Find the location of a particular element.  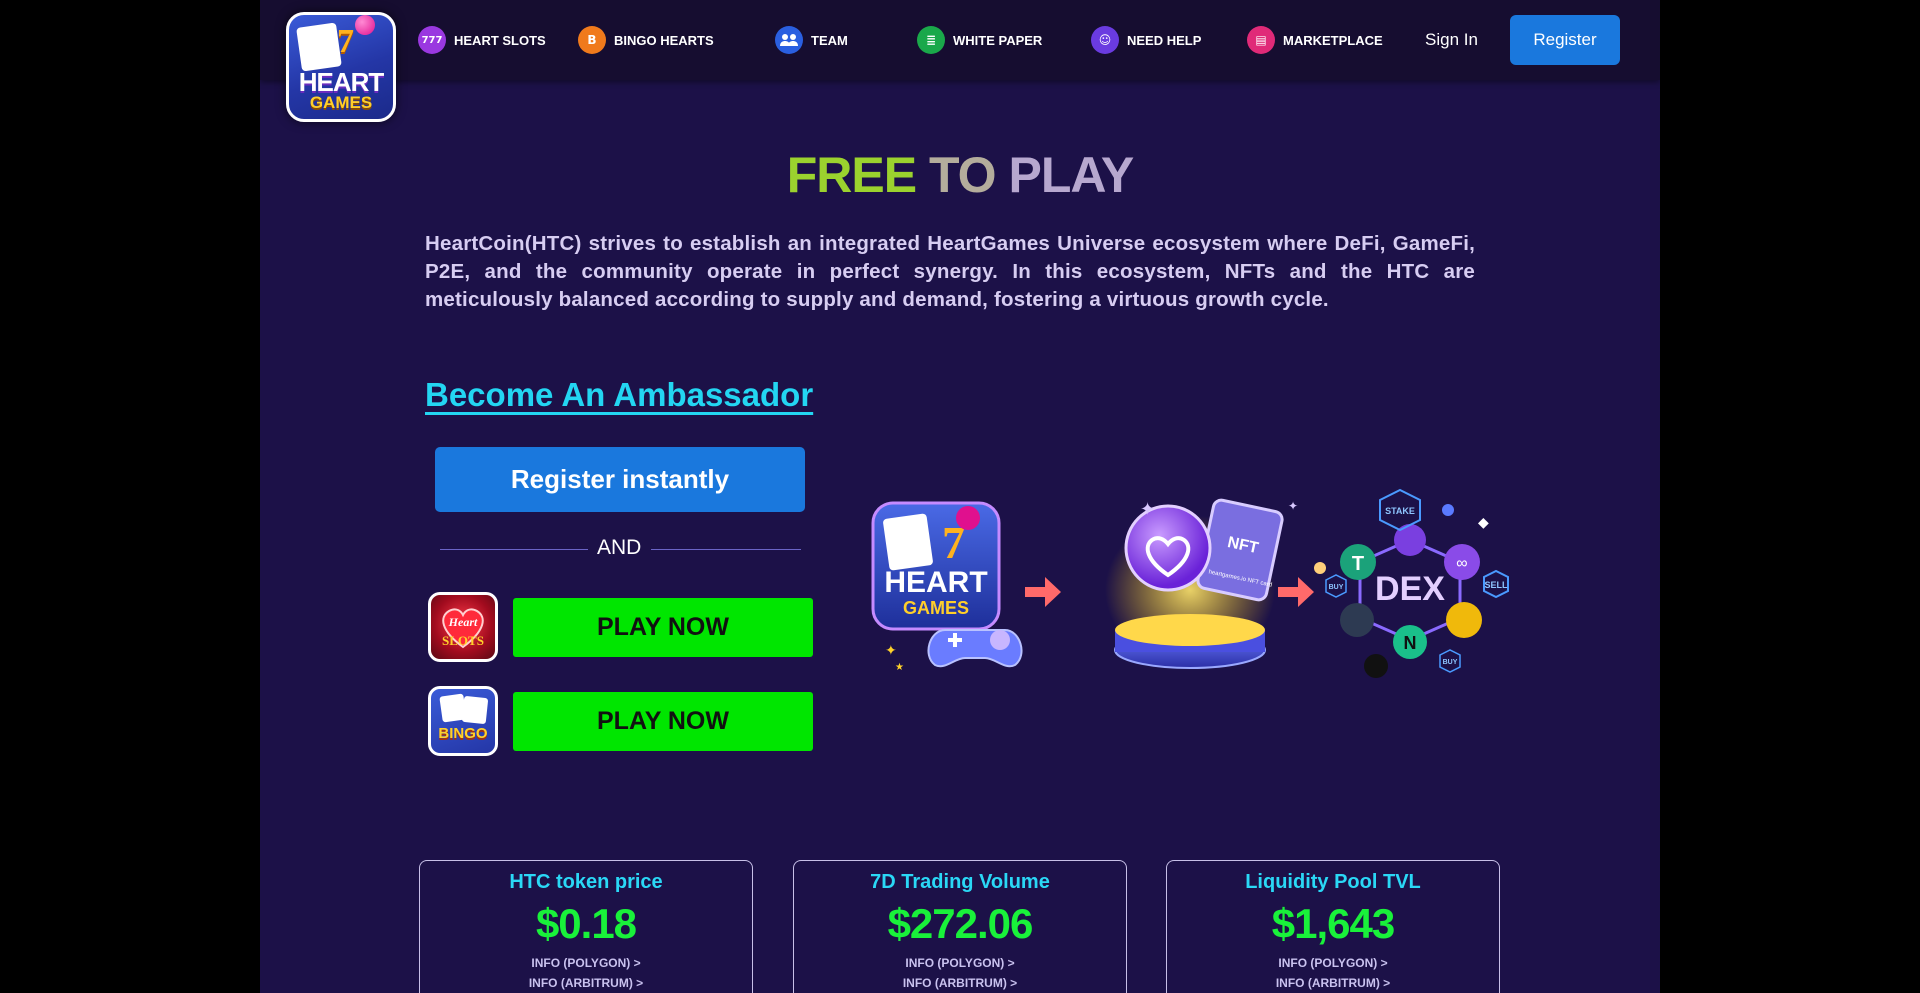

heart-slots-icon: Heart SLOTS is located at coordinates (463, 627).